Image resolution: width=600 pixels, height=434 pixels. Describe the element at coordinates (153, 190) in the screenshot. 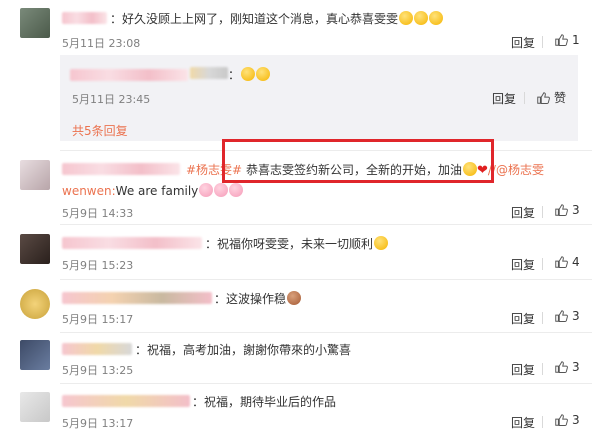

I see `comment-text-line2: wenwen:We are family` at that location.